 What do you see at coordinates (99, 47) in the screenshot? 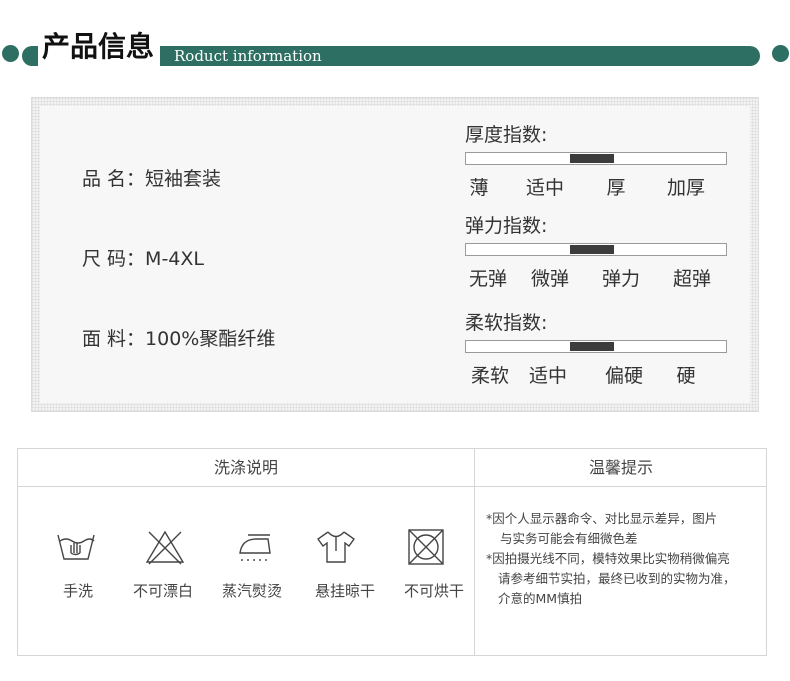
I see `section-title-cn: 产品信息` at bounding box center [99, 47].